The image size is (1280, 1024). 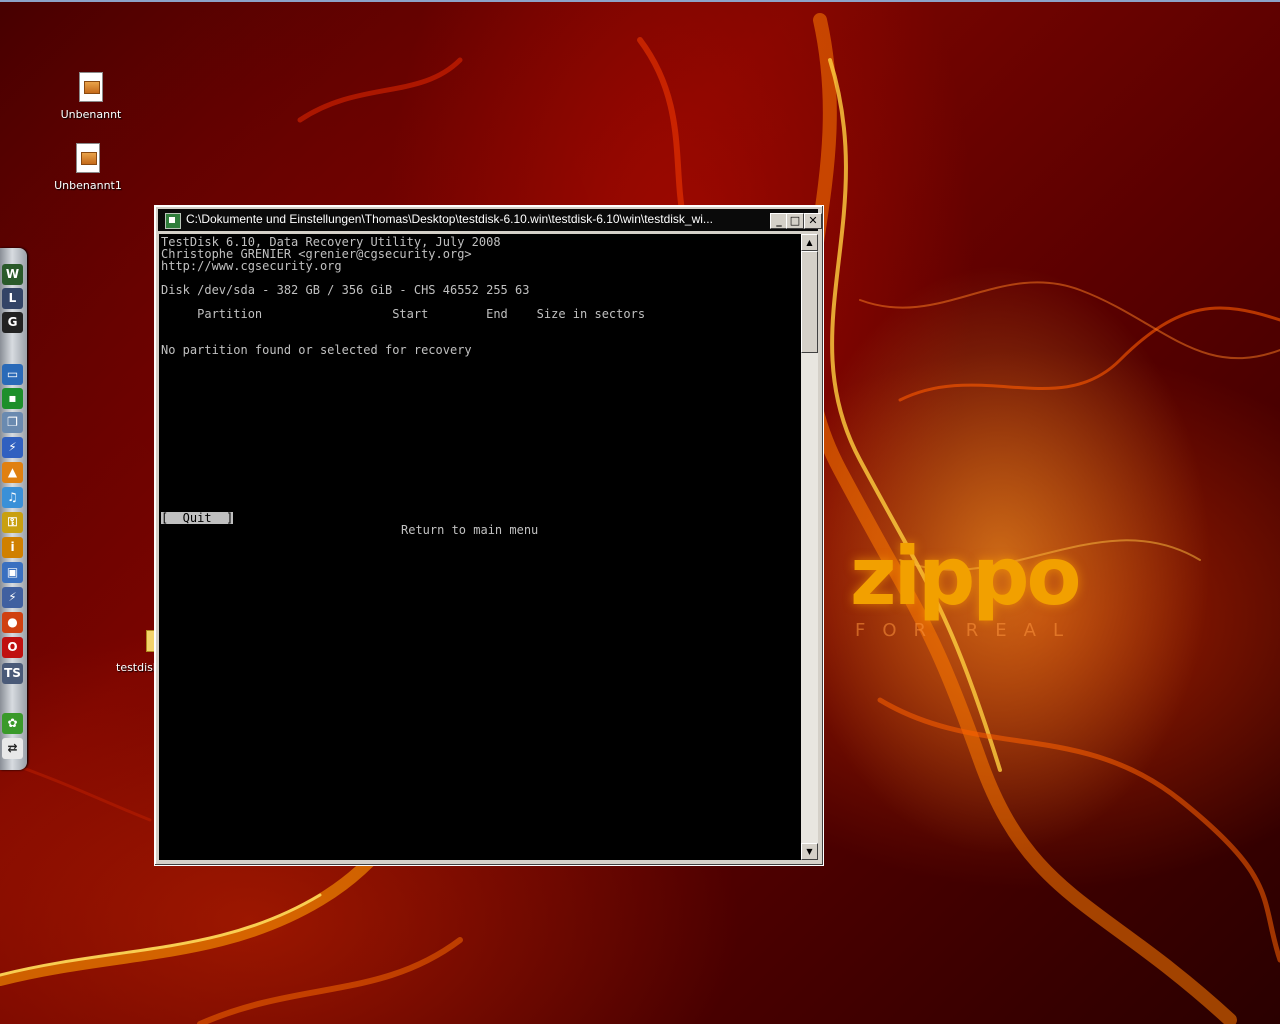 What do you see at coordinates (173, 221) in the screenshot?
I see `console-app-icon` at bounding box center [173, 221].